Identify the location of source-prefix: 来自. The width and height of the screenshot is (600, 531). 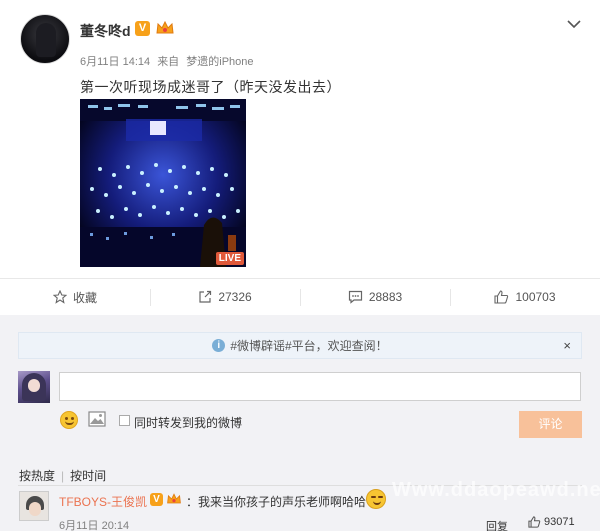
(168, 62).